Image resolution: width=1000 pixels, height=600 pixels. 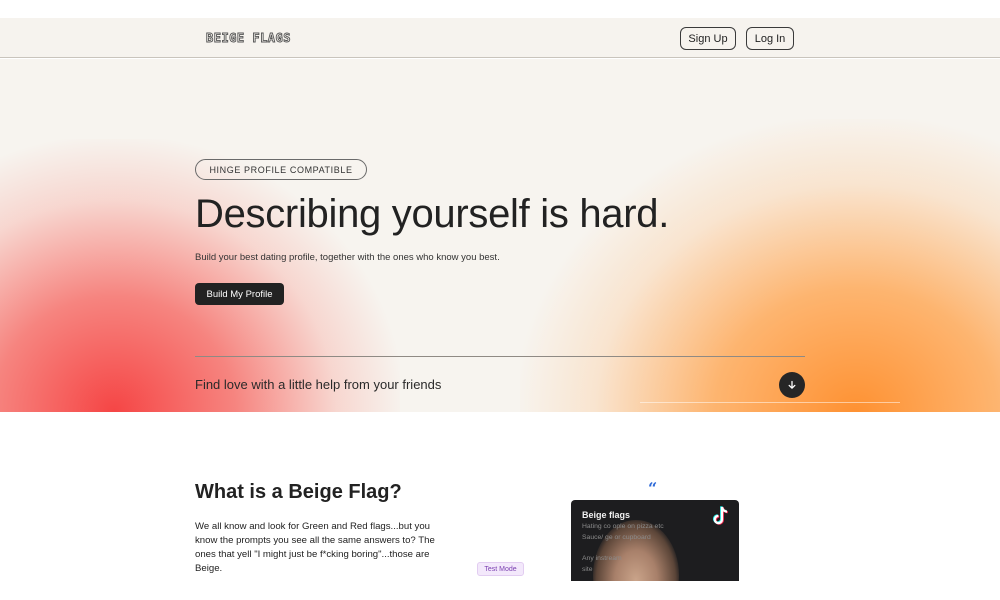 I want to click on log-in-button: Log In, so click(x=770, y=38).